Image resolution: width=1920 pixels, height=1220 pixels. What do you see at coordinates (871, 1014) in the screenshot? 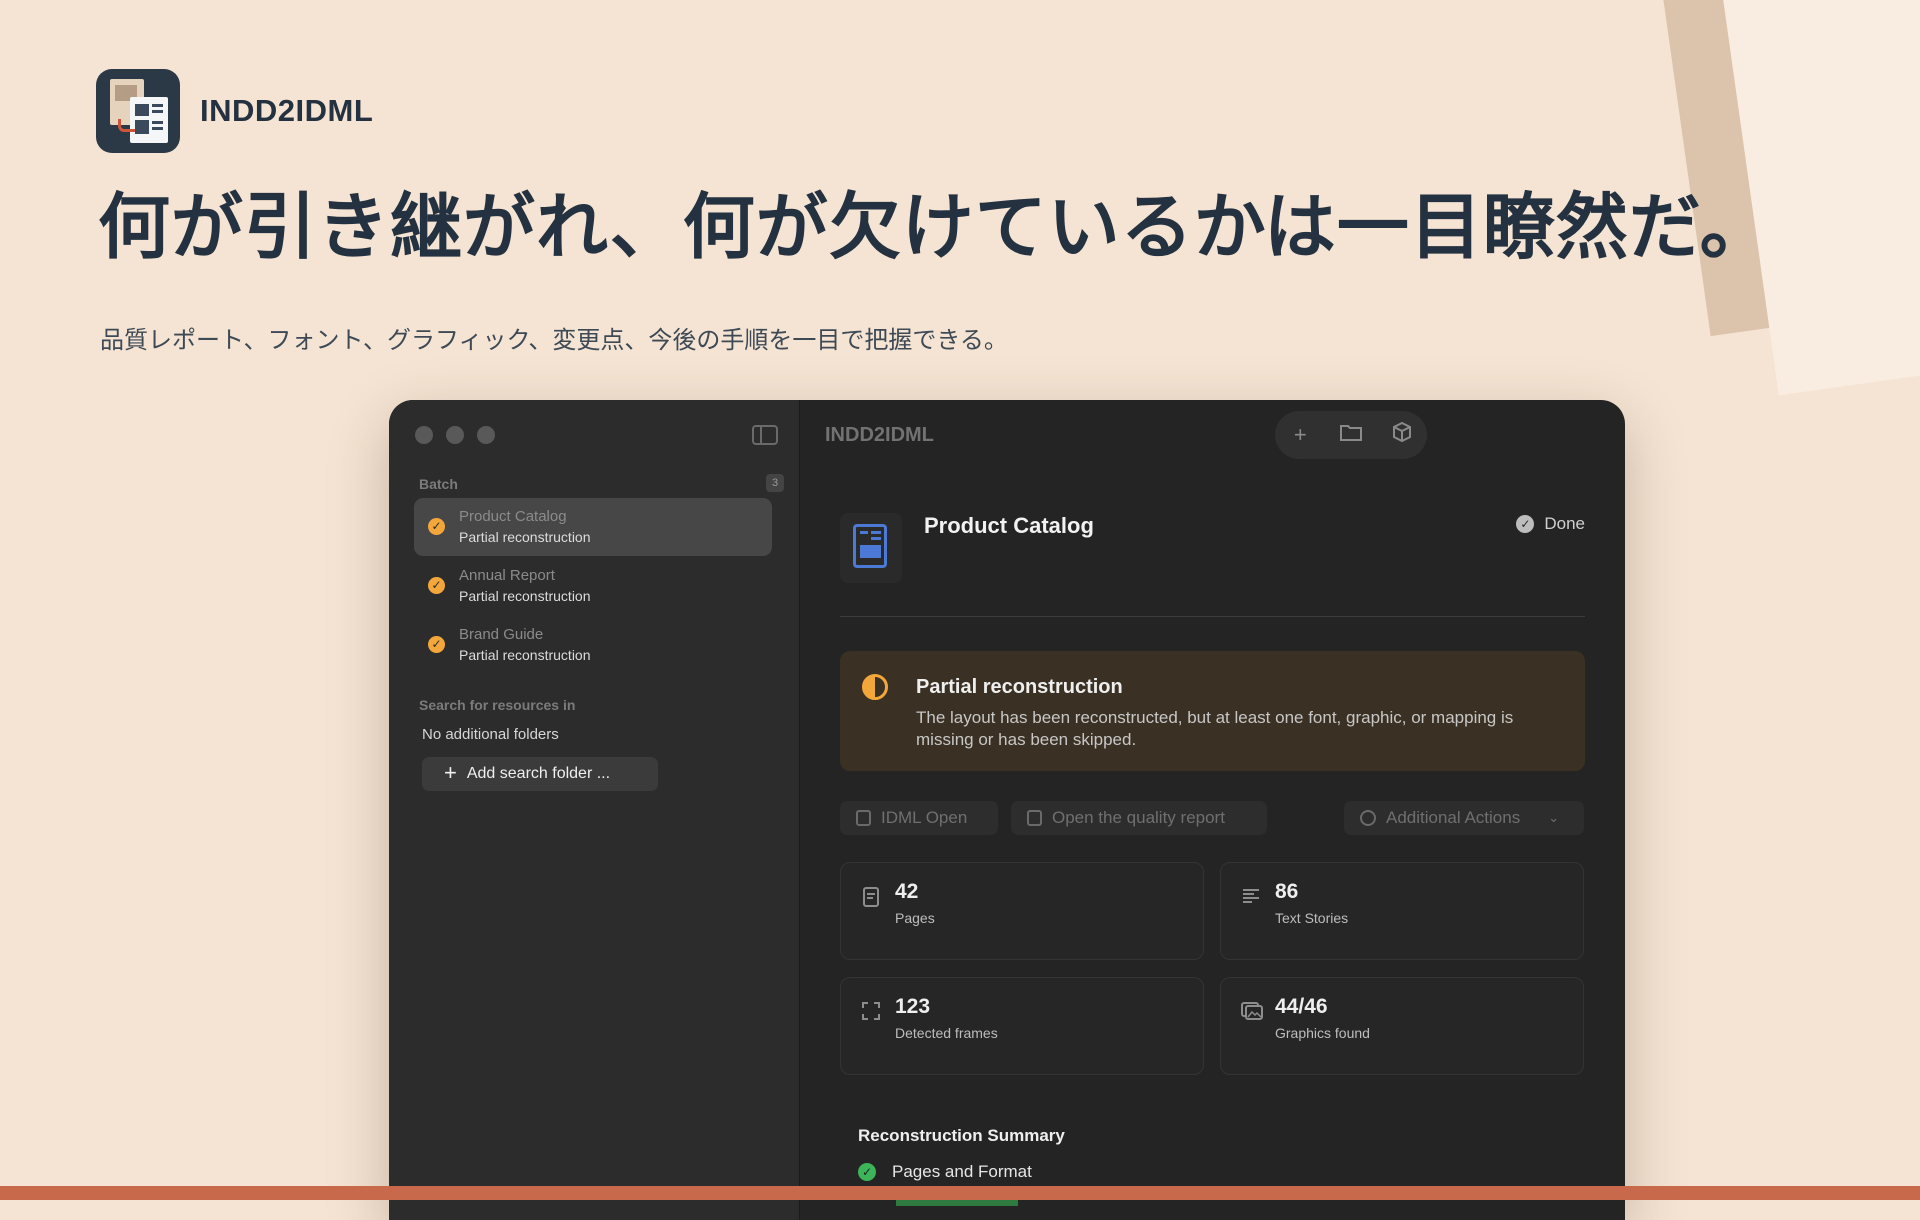
I see `frame-icon` at bounding box center [871, 1014].